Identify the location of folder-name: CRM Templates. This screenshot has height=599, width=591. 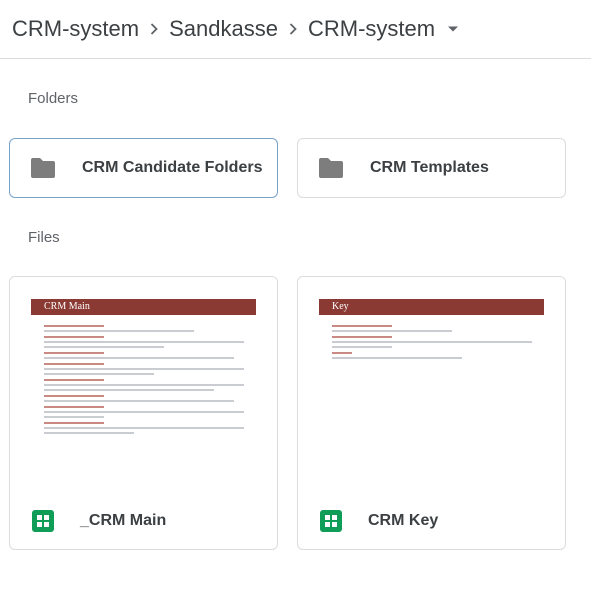
(429, 167).